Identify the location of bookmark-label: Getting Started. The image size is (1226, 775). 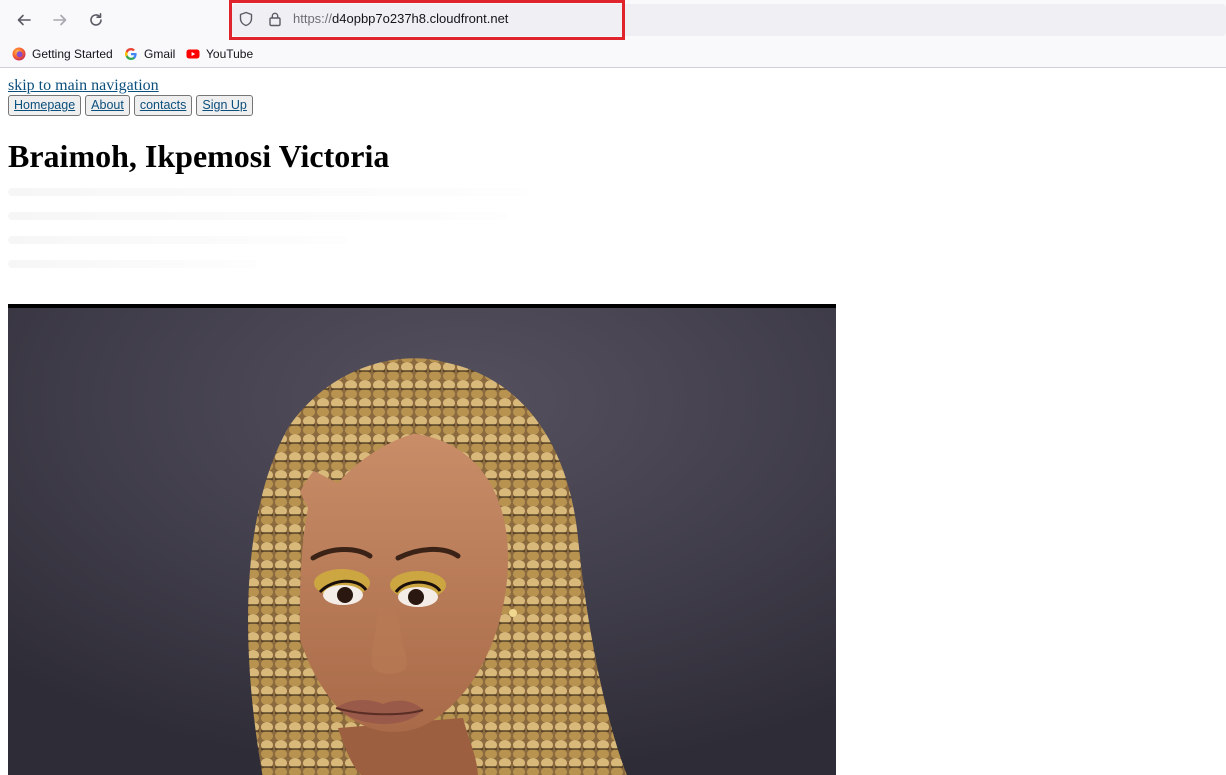
(72, 54).